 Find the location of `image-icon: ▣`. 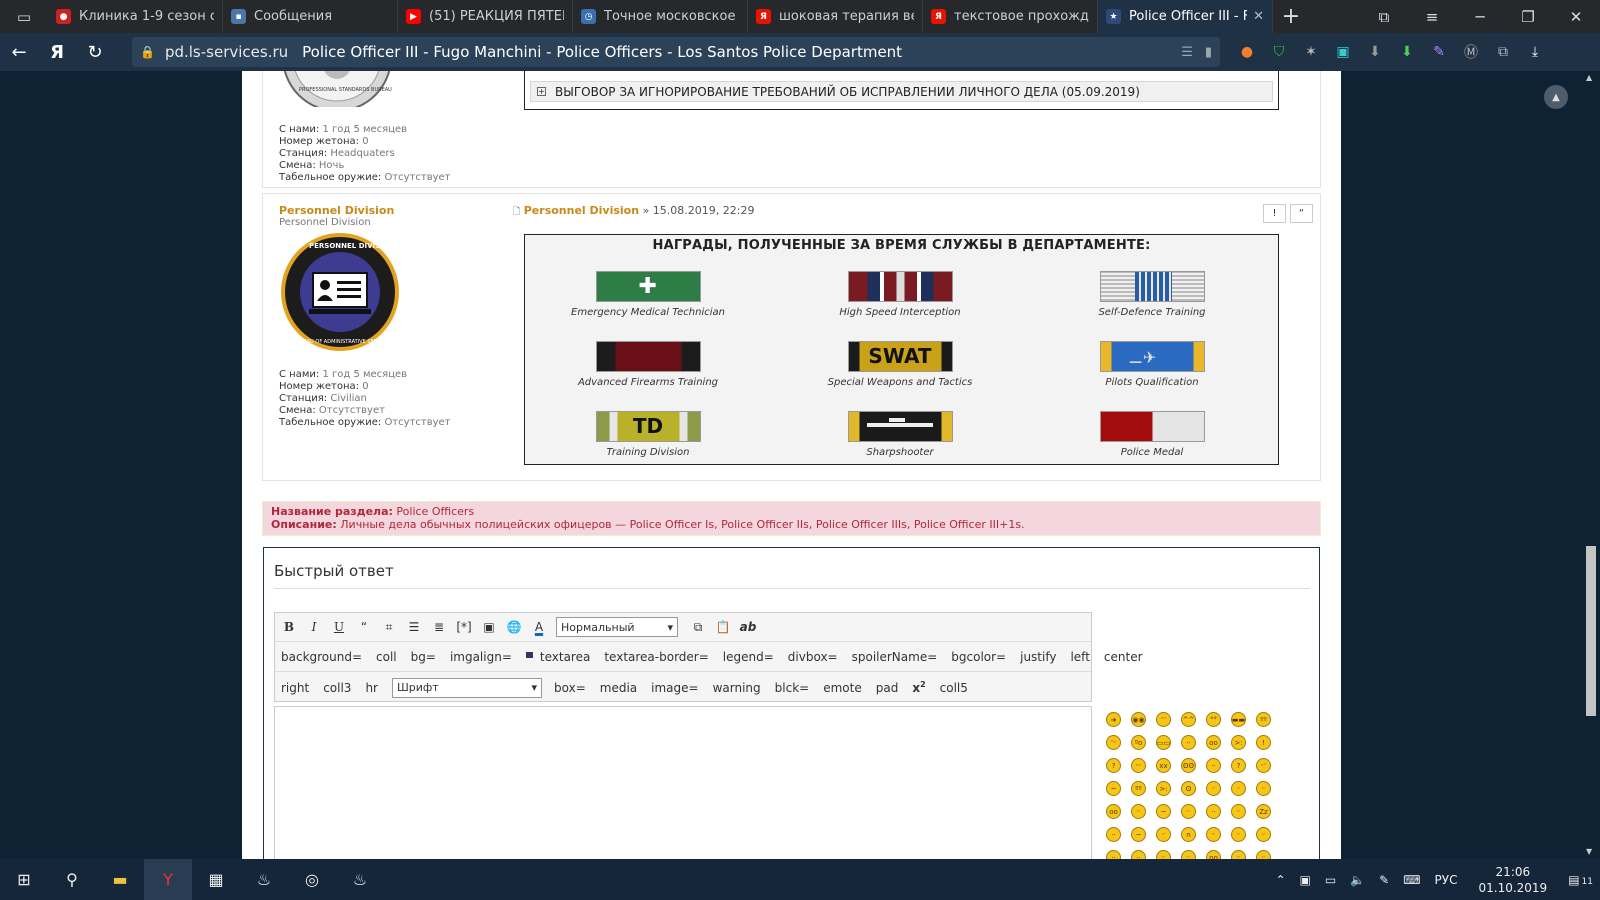

image-icon: ▣ is located at coordinates (489, 627).